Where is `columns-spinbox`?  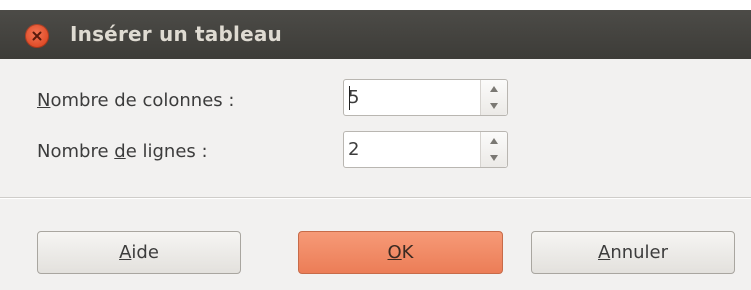 columns-spinbox is located at coordinates (425, 97).